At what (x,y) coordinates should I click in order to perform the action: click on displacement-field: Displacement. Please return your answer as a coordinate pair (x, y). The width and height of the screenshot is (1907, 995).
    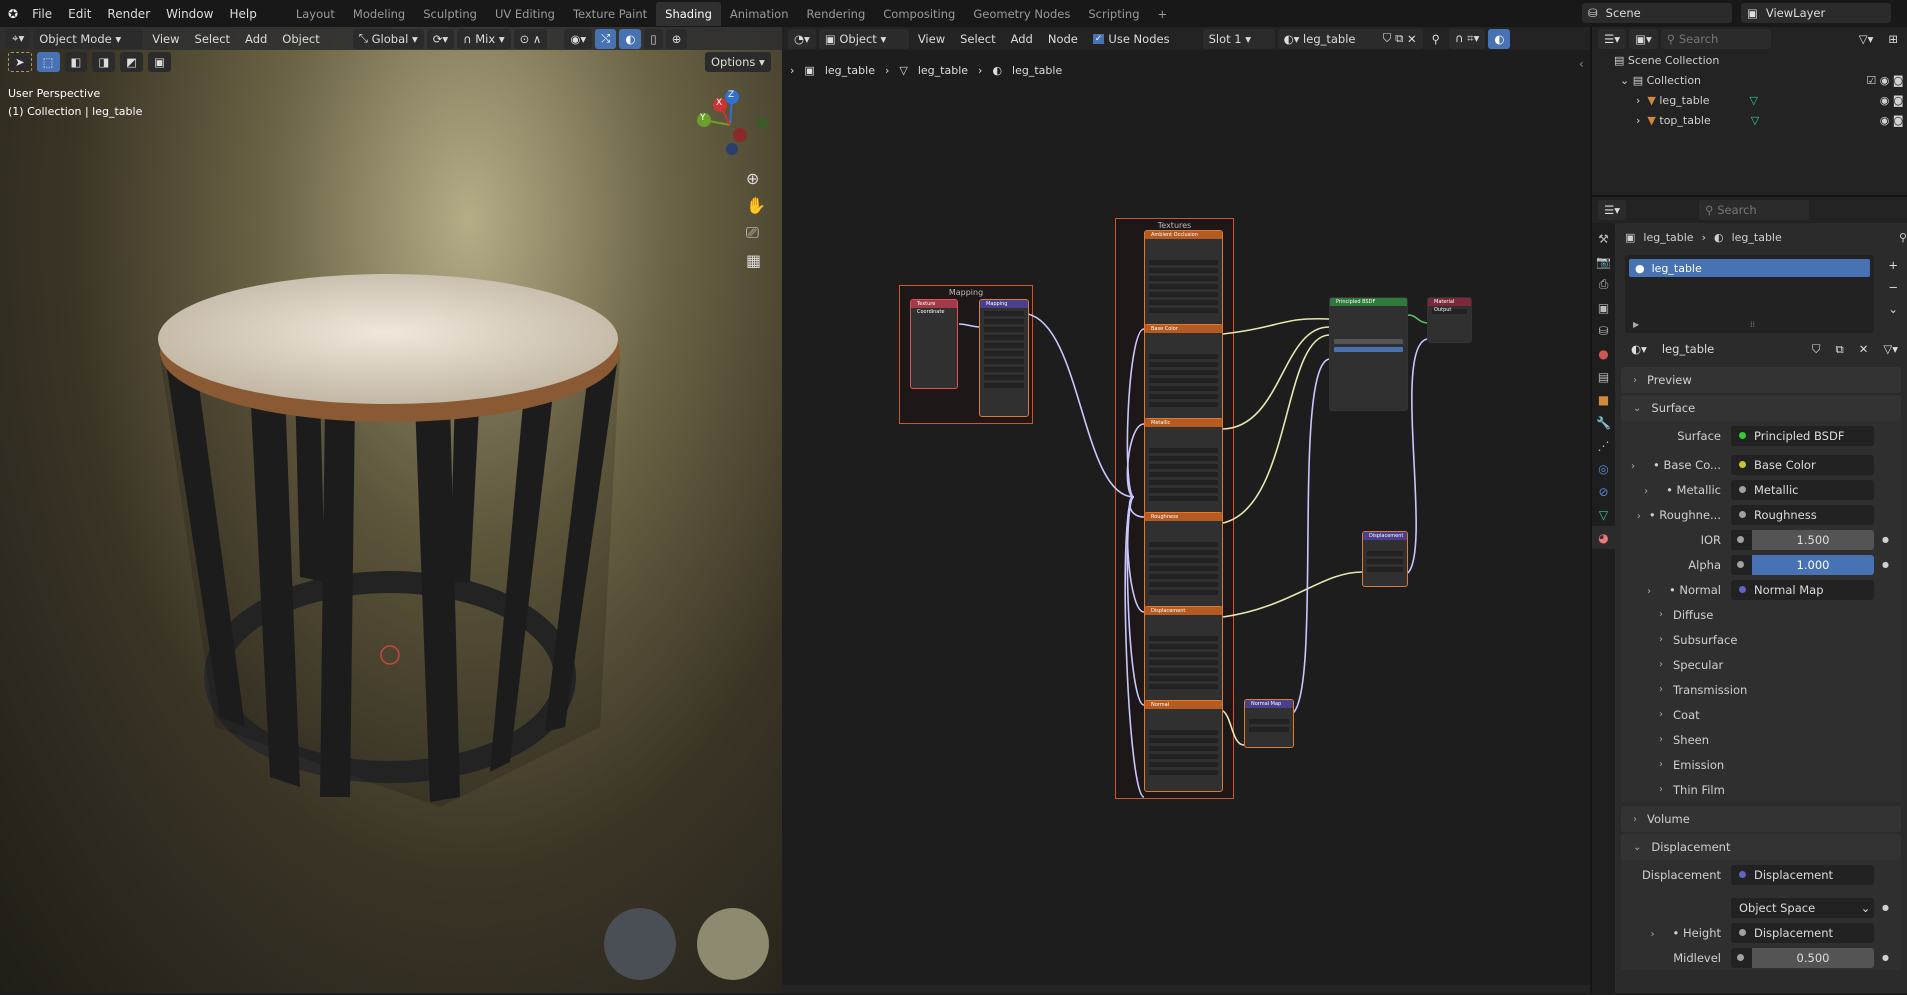
    Looking at the image, I should click on (1802, 874).